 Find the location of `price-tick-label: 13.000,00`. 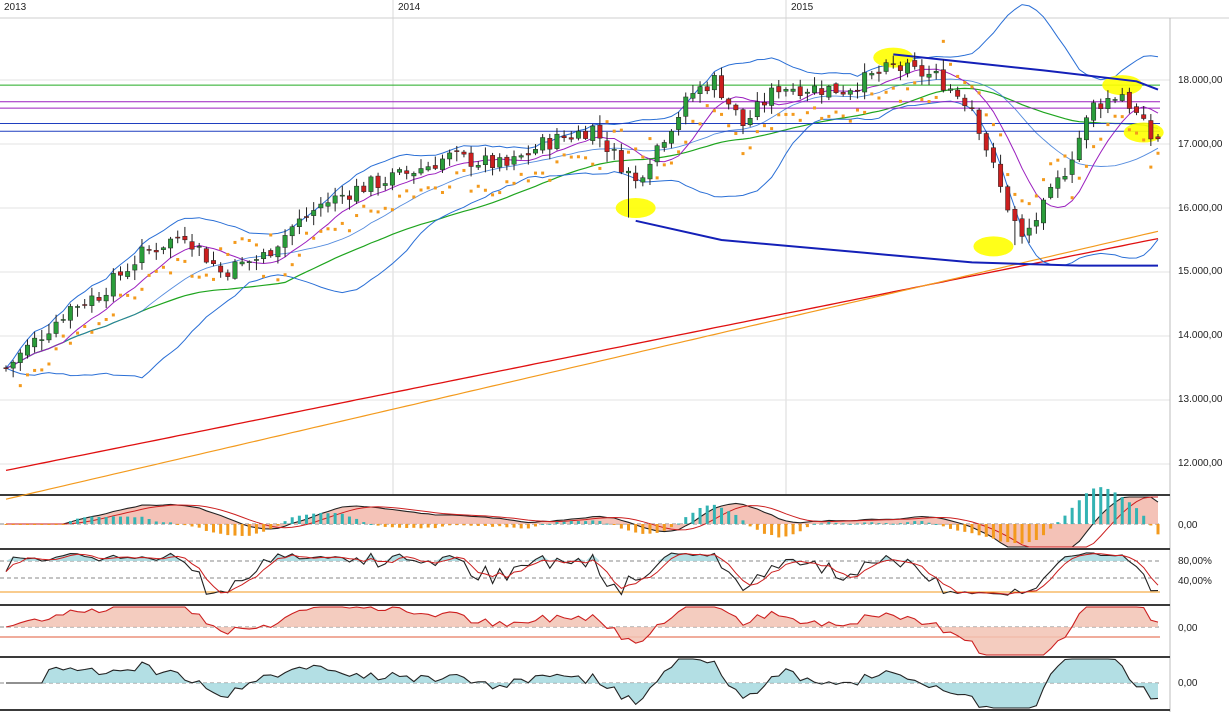

price-tick-label: 13.000,00 is located at coordinates (1200, 399).